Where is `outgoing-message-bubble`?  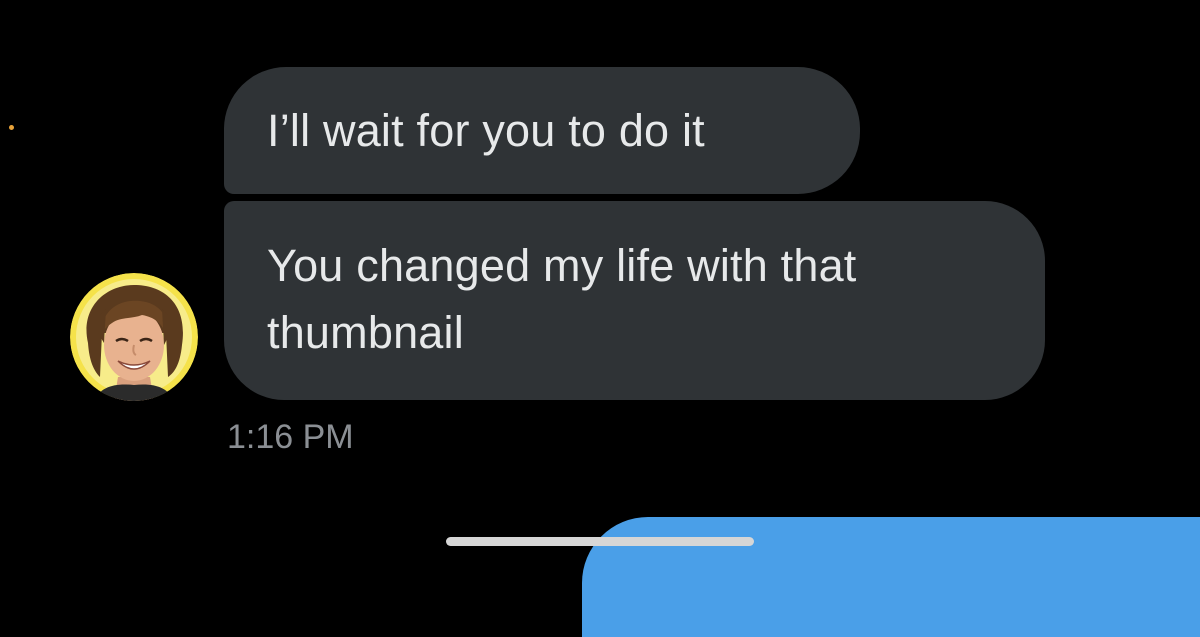
outgoing-message-bubble is located at coordinates (891, 577).